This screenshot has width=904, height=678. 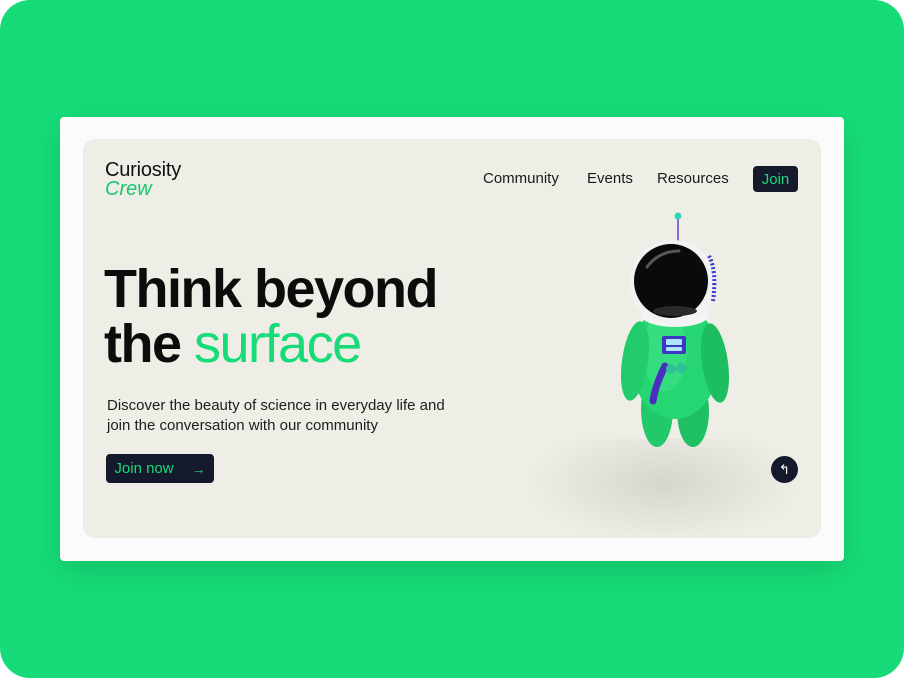 What do you see at coordinates (610, 178) in the screenshot?
I see `nav-item-events: Events` at bounding box center [610, 178].